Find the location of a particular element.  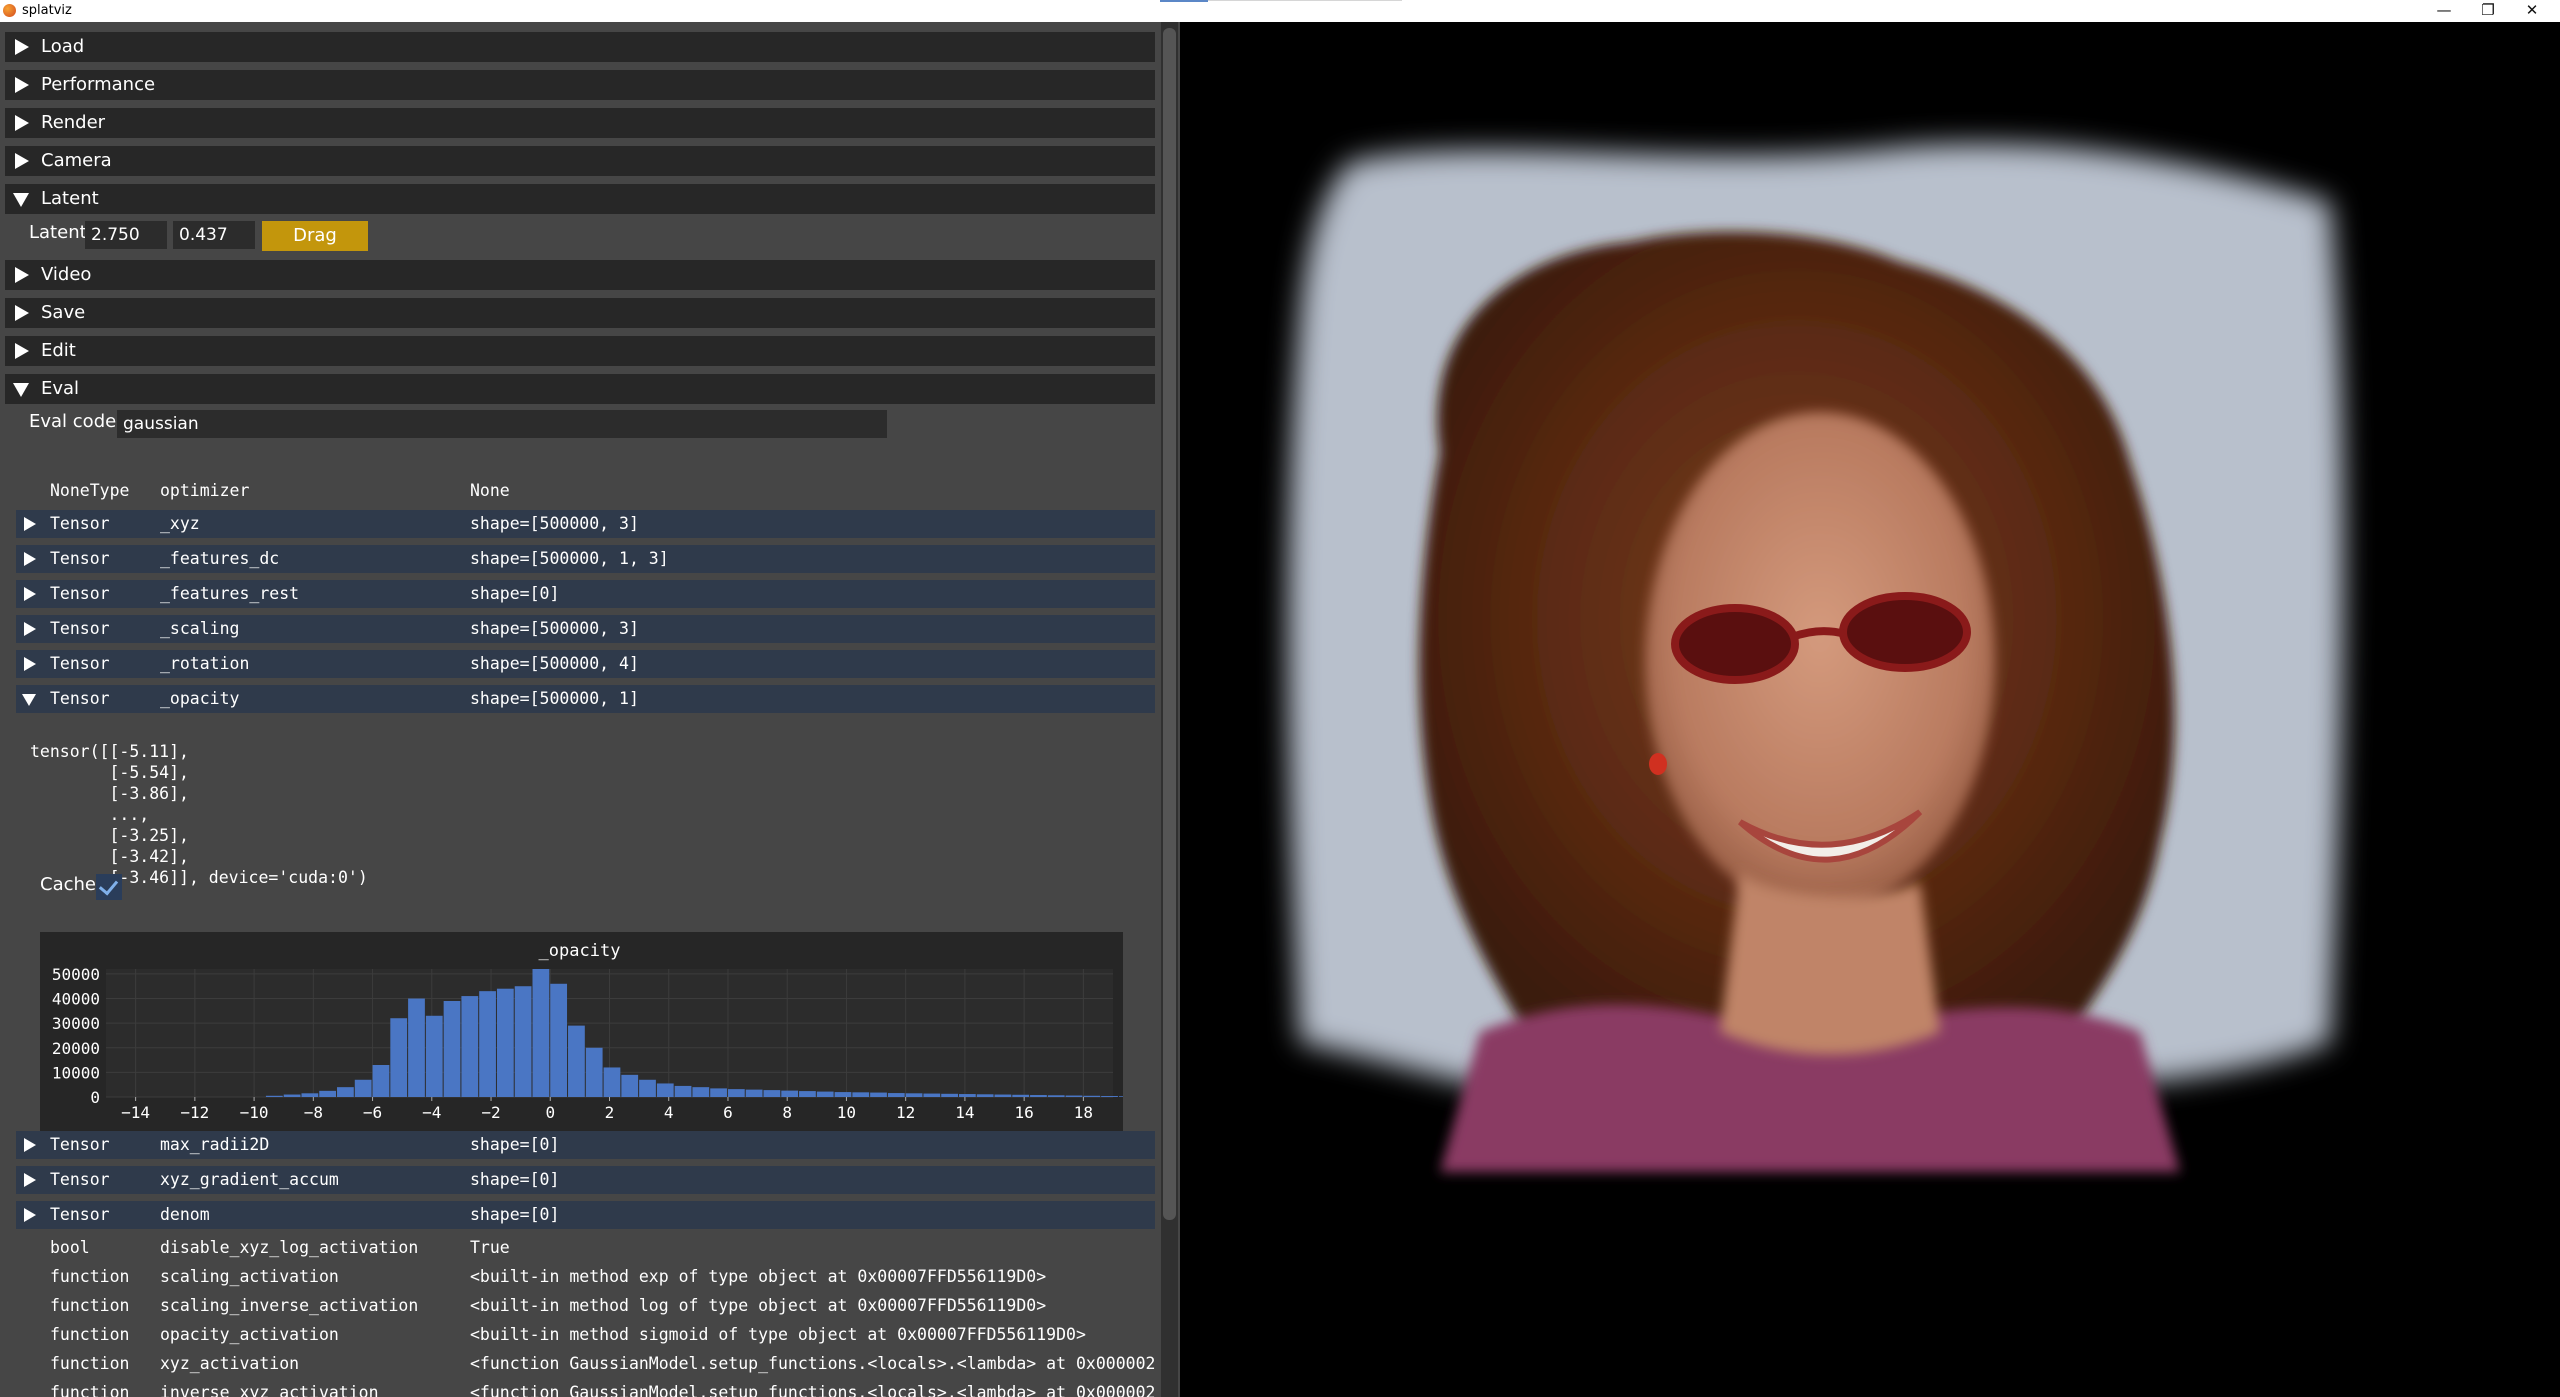

tree-row-disable-xyz-log: bool disable_xyz_log_activation True is located at coordinates (585, 1248).